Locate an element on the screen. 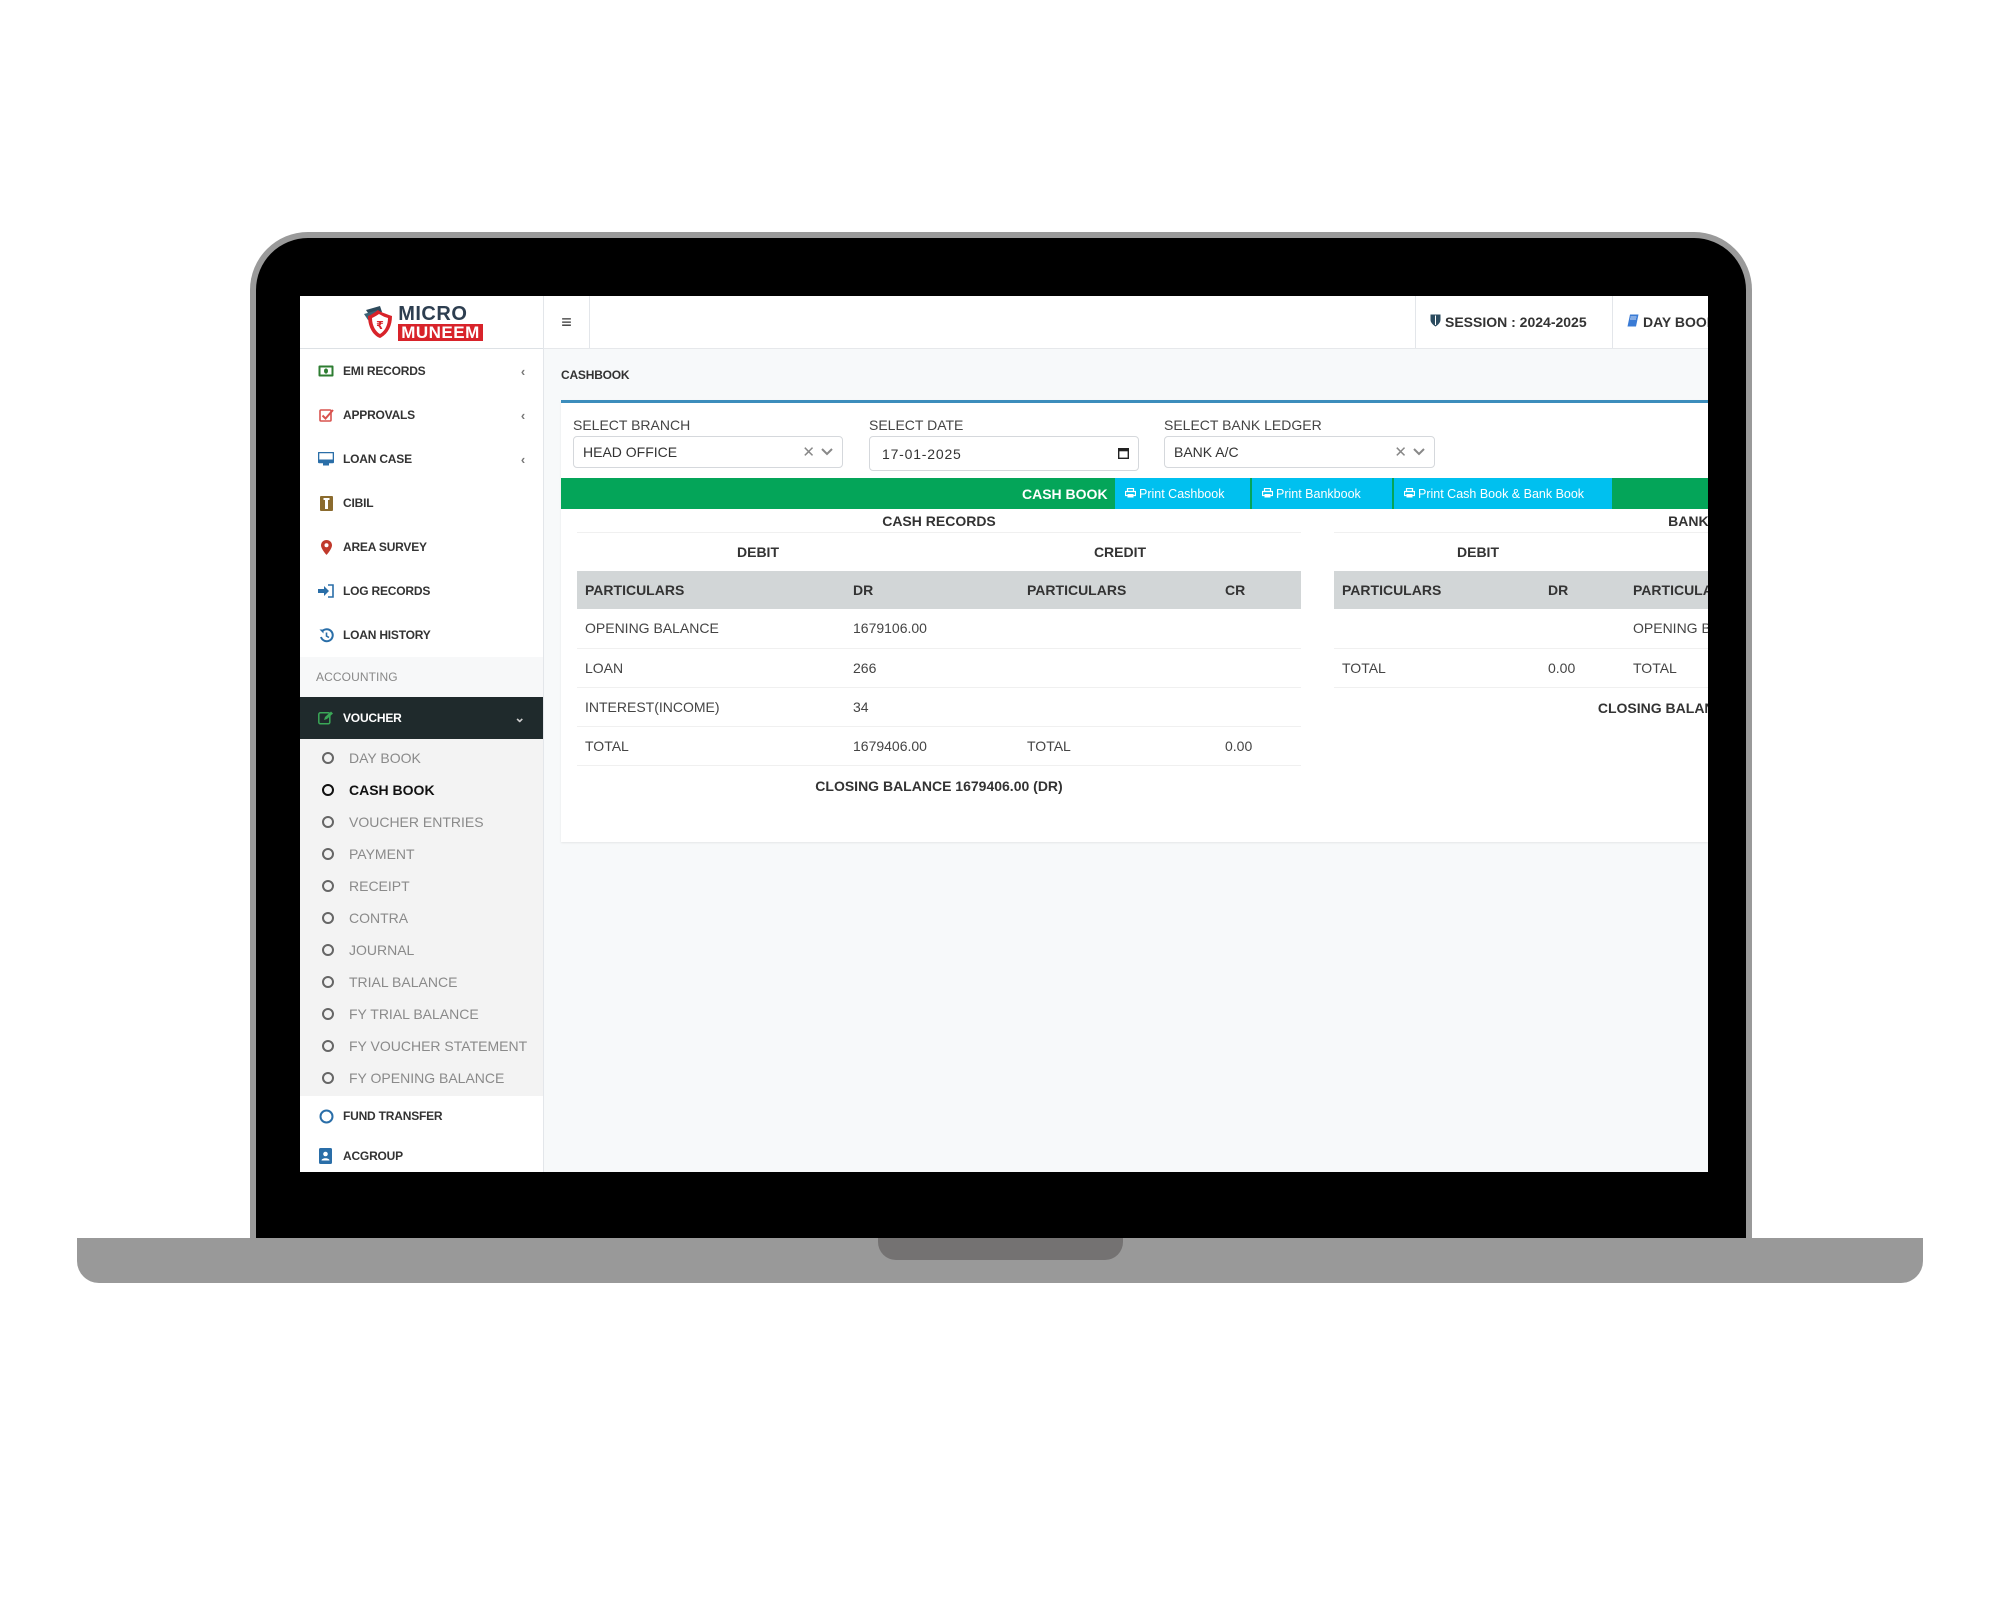 The height and width of the screenshot is (1600, 2000). sidebar-item-area-survey: AREA SURVEY is located at coordinates (421, 547).